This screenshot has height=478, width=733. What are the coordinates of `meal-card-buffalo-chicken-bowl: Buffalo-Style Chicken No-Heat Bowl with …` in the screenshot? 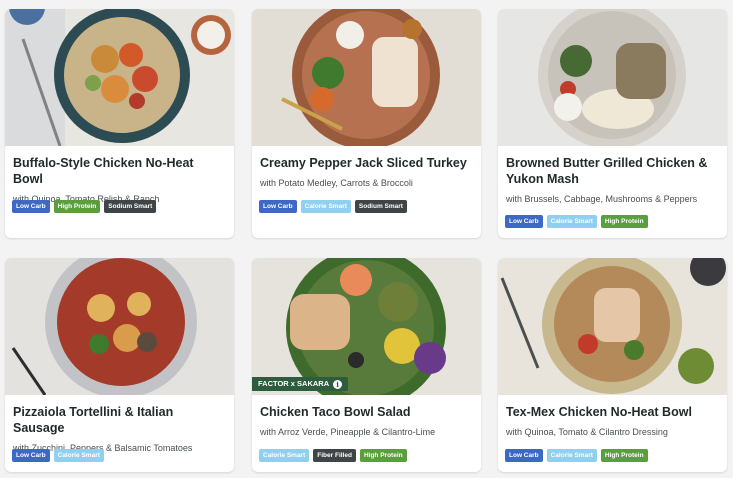 It's located at (119, 123).